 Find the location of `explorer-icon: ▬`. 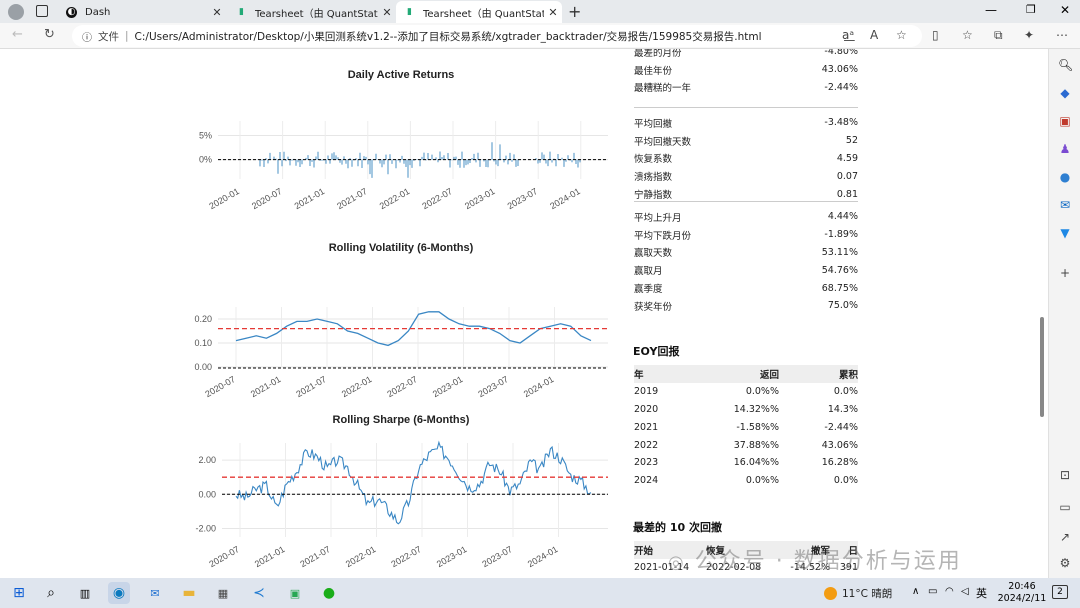

explorer-icon: ▬ is located at coordinates (189, 593).